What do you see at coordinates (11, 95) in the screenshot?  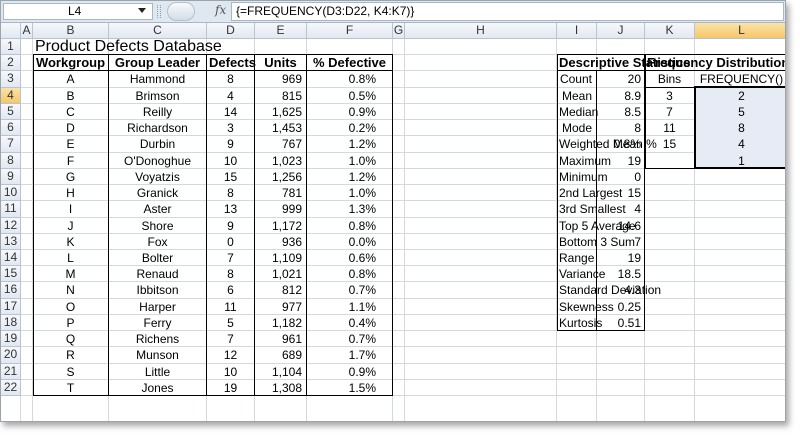 I see `row-header-4: 4` at bounding box center [11, 95].